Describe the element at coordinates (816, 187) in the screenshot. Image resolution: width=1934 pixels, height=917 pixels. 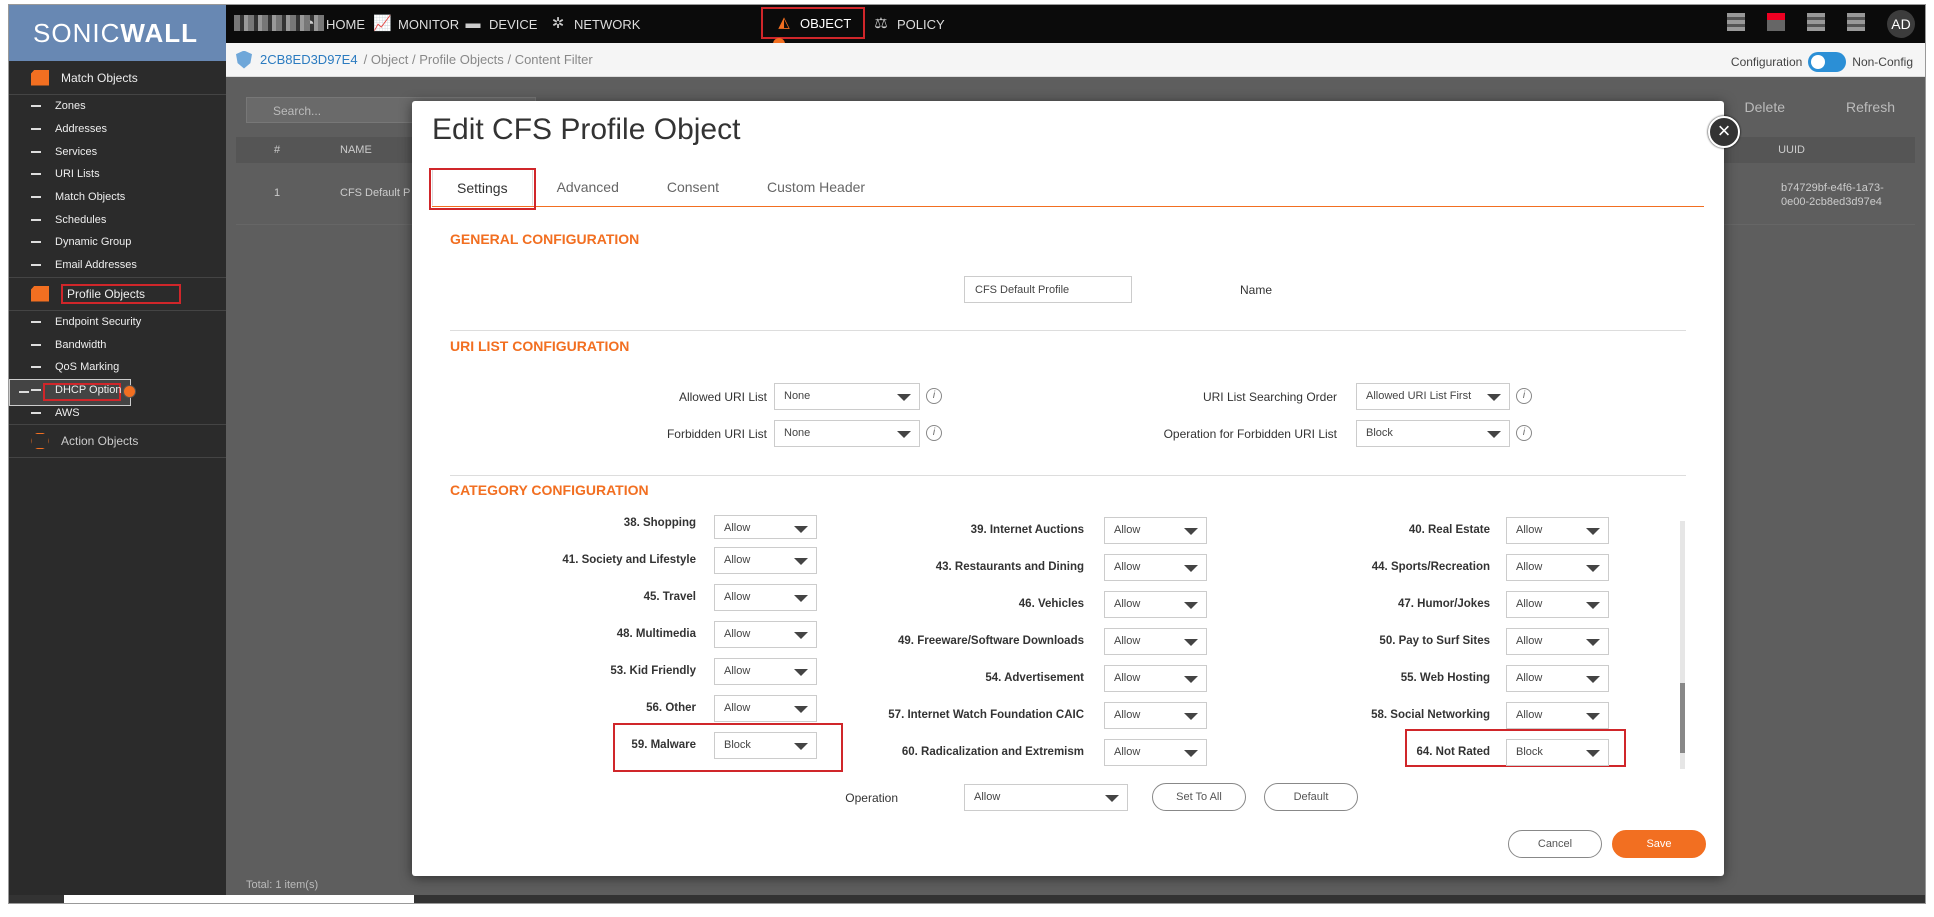
I see `tab-custom-header: Custom Header` at that location.